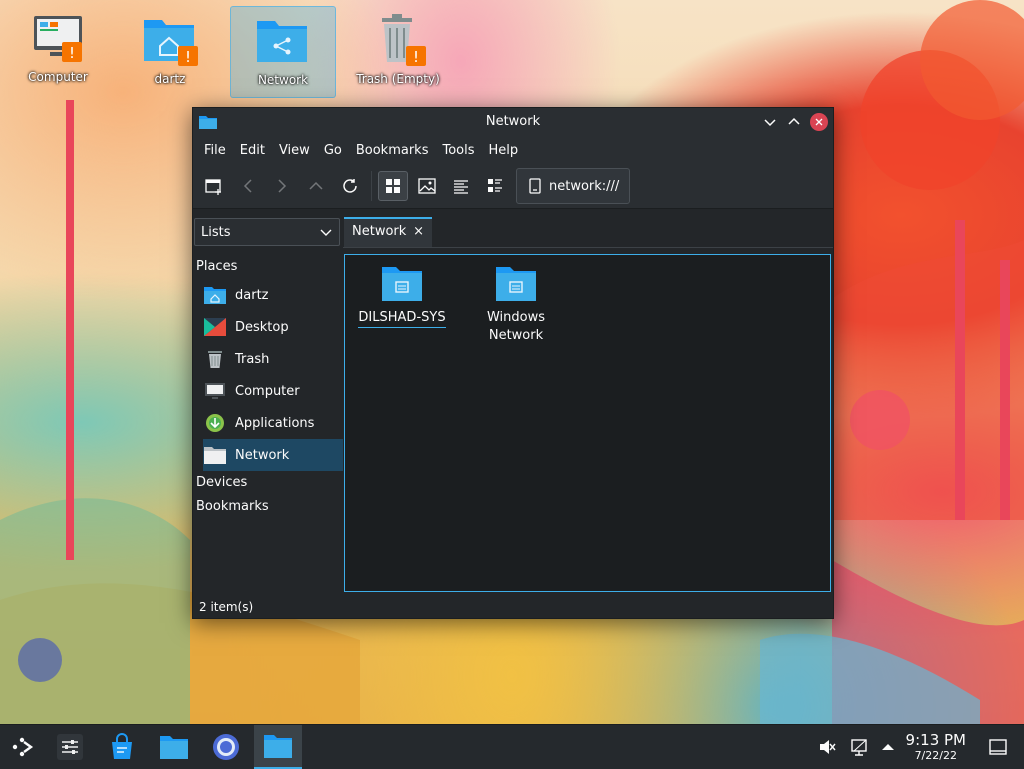  I want to click on file-item-dilshad-sys: DILSHAD-SYS, so click(402, 295).